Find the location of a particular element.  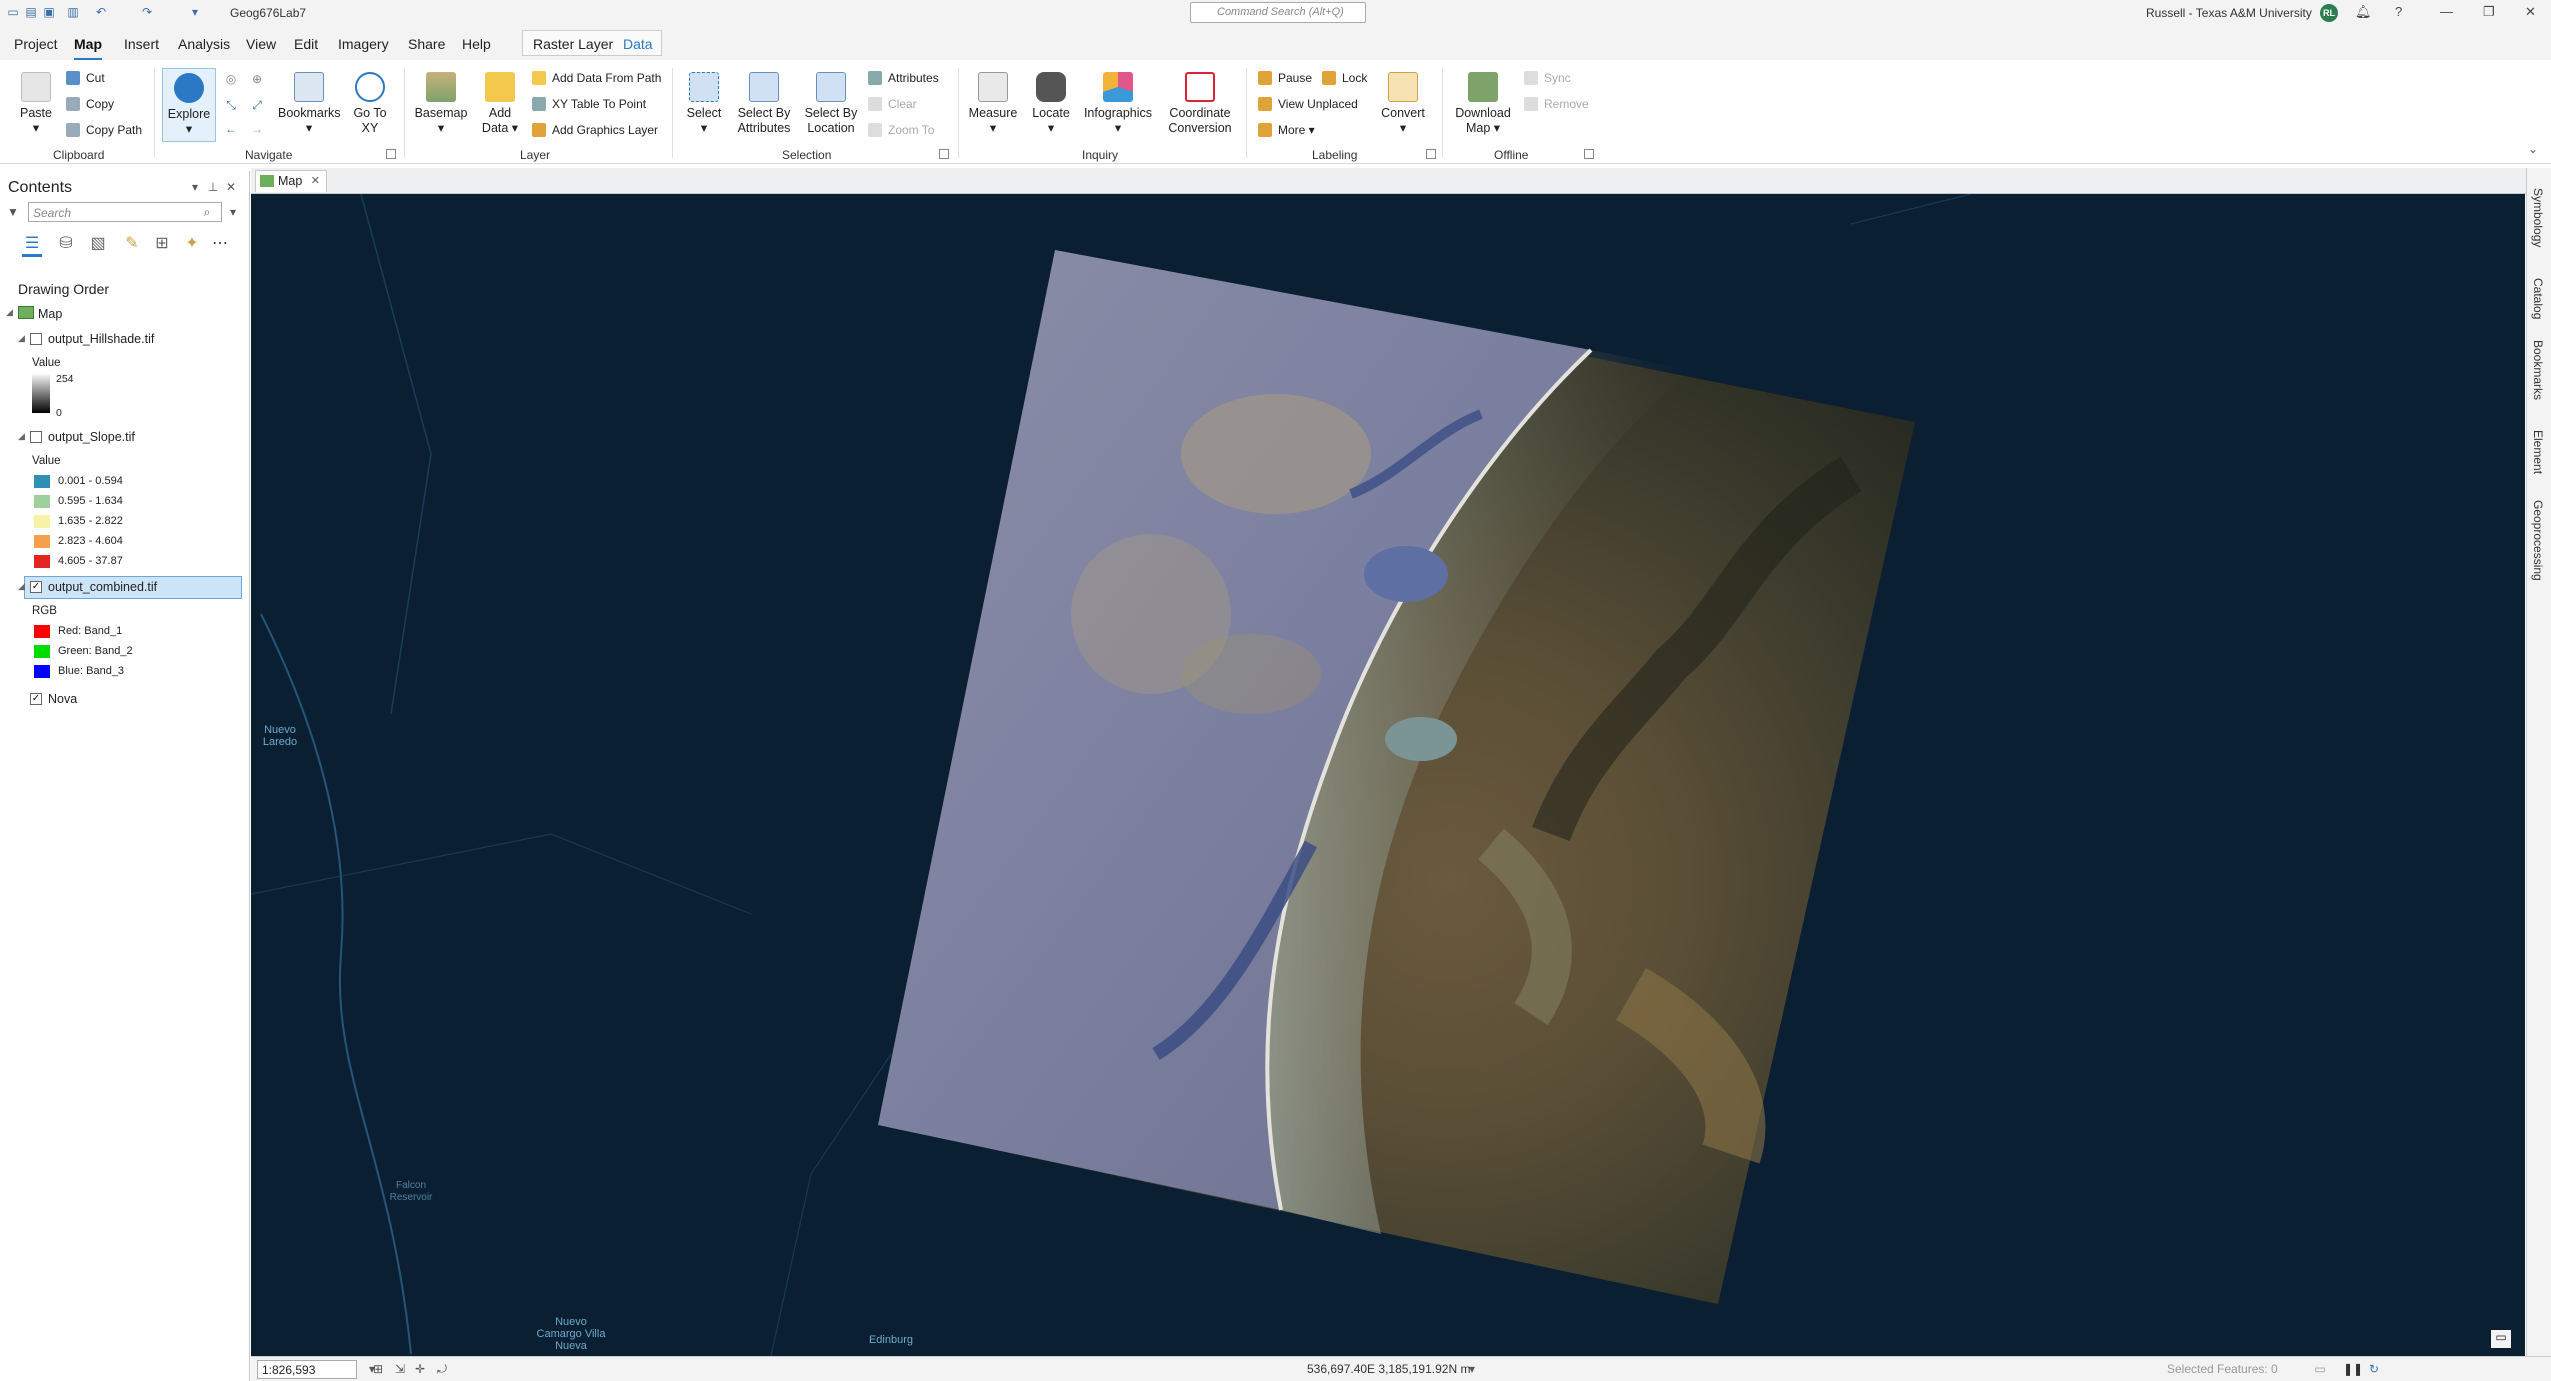

close-tab-icon: ✕ is located at coordinates (315, 180).